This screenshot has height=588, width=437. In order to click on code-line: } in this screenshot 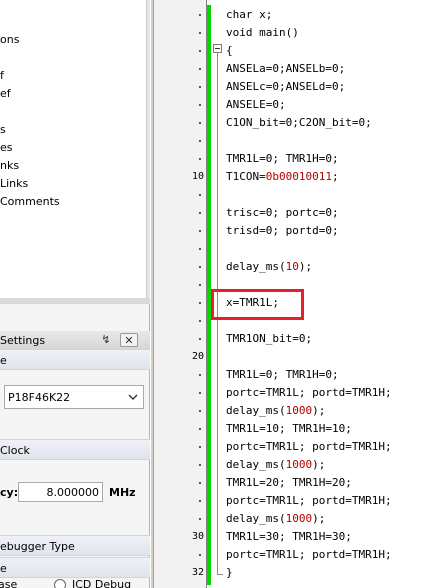, I will do `click(229, 573)`.